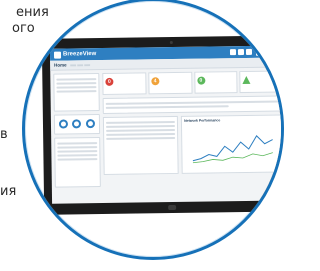 This screenshot has width=320, height=271. Describe the element at coordinates (140, 145) in the screenshot. I see `notes-panel` at that location.